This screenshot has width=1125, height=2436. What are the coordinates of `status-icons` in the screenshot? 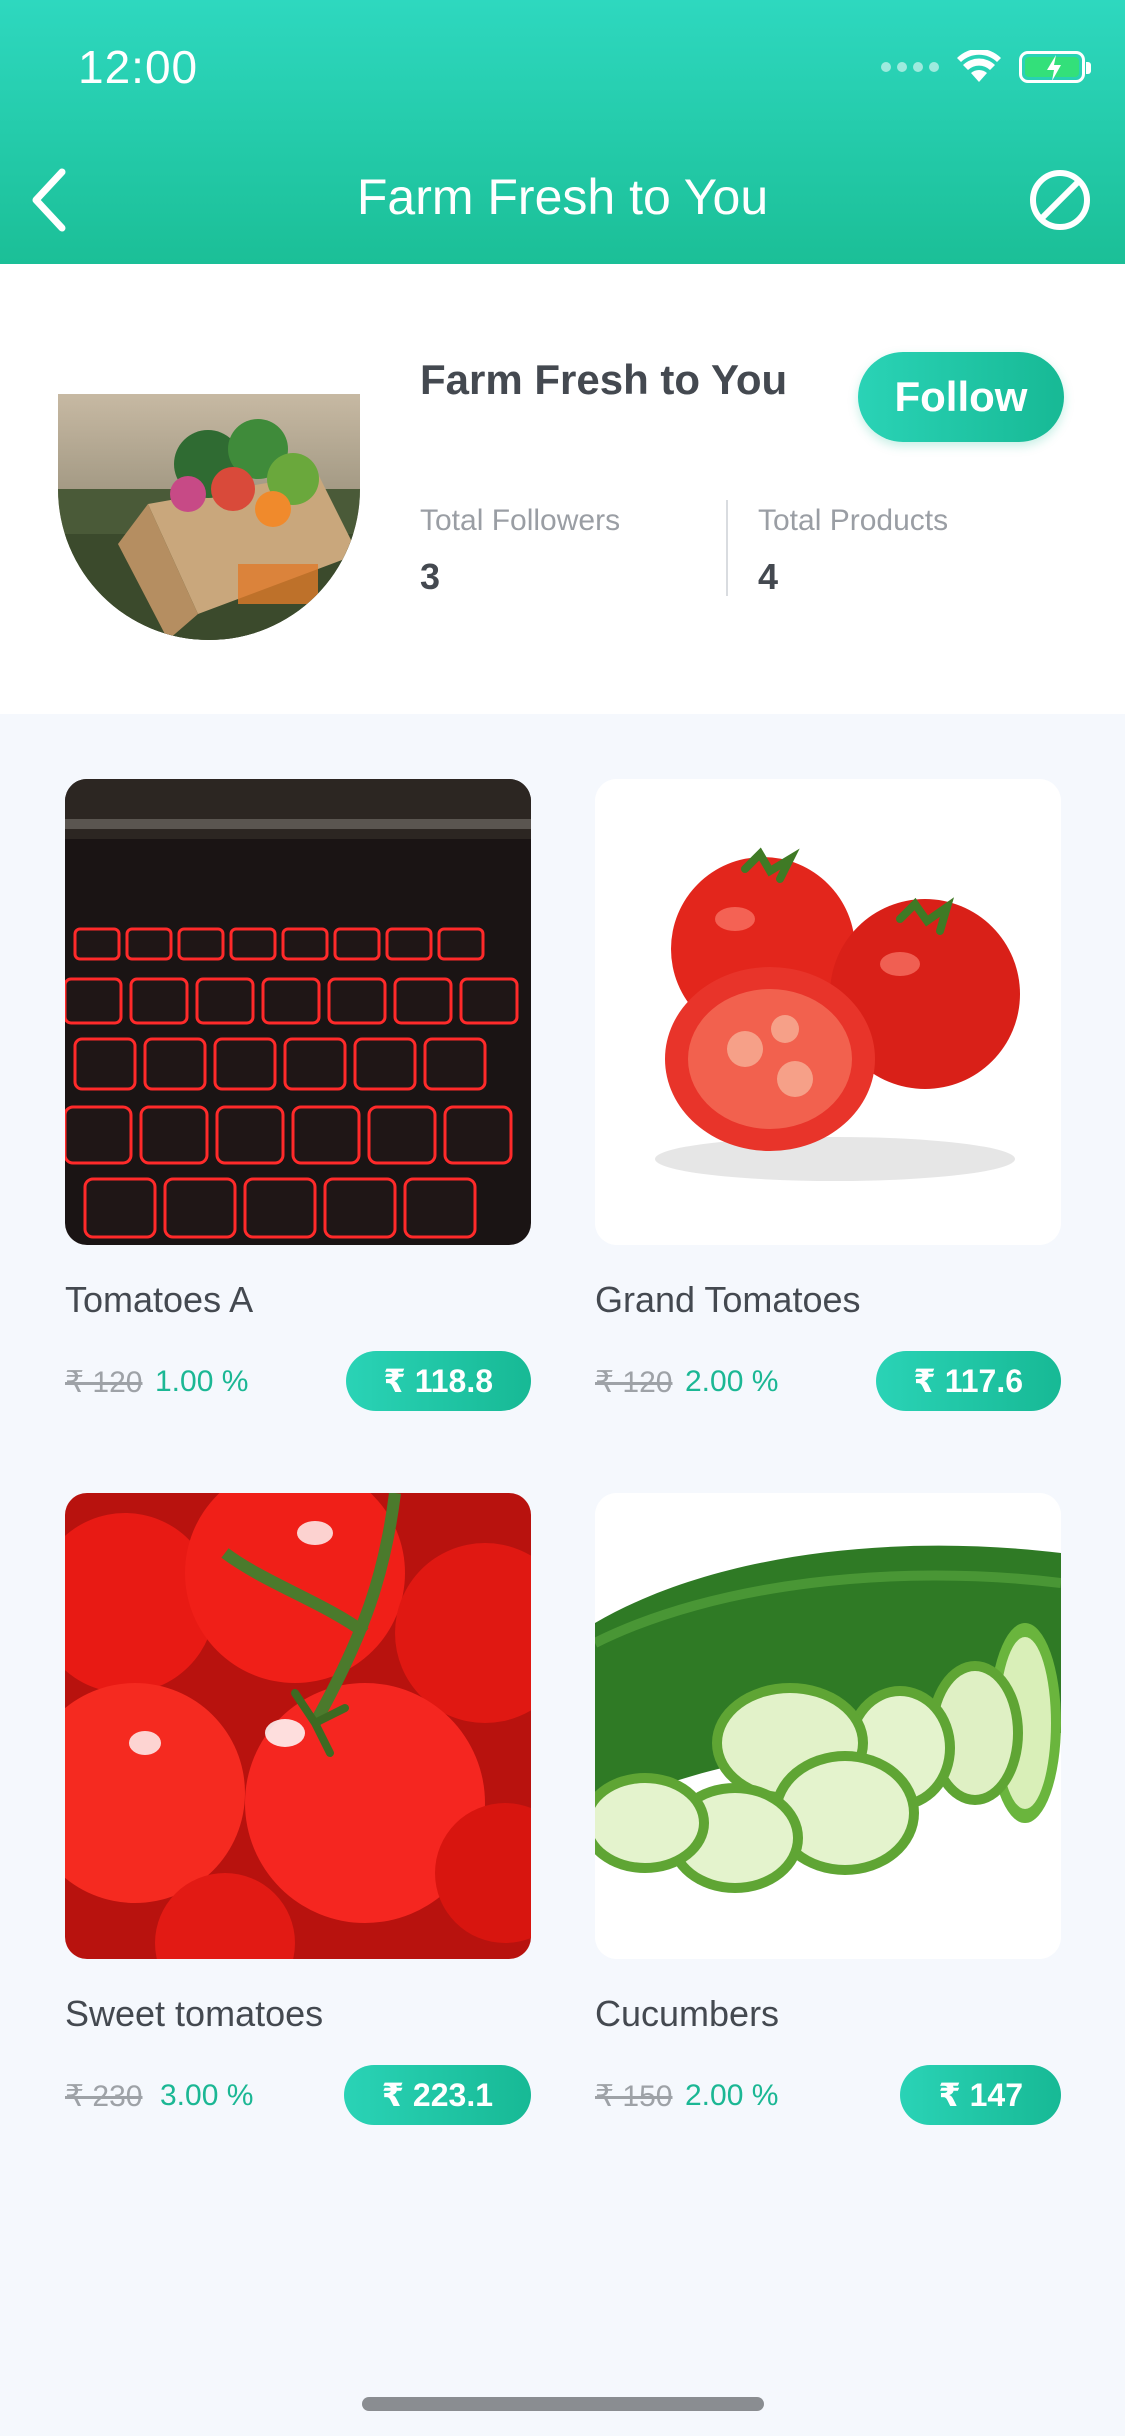 It's located at (986, 67).